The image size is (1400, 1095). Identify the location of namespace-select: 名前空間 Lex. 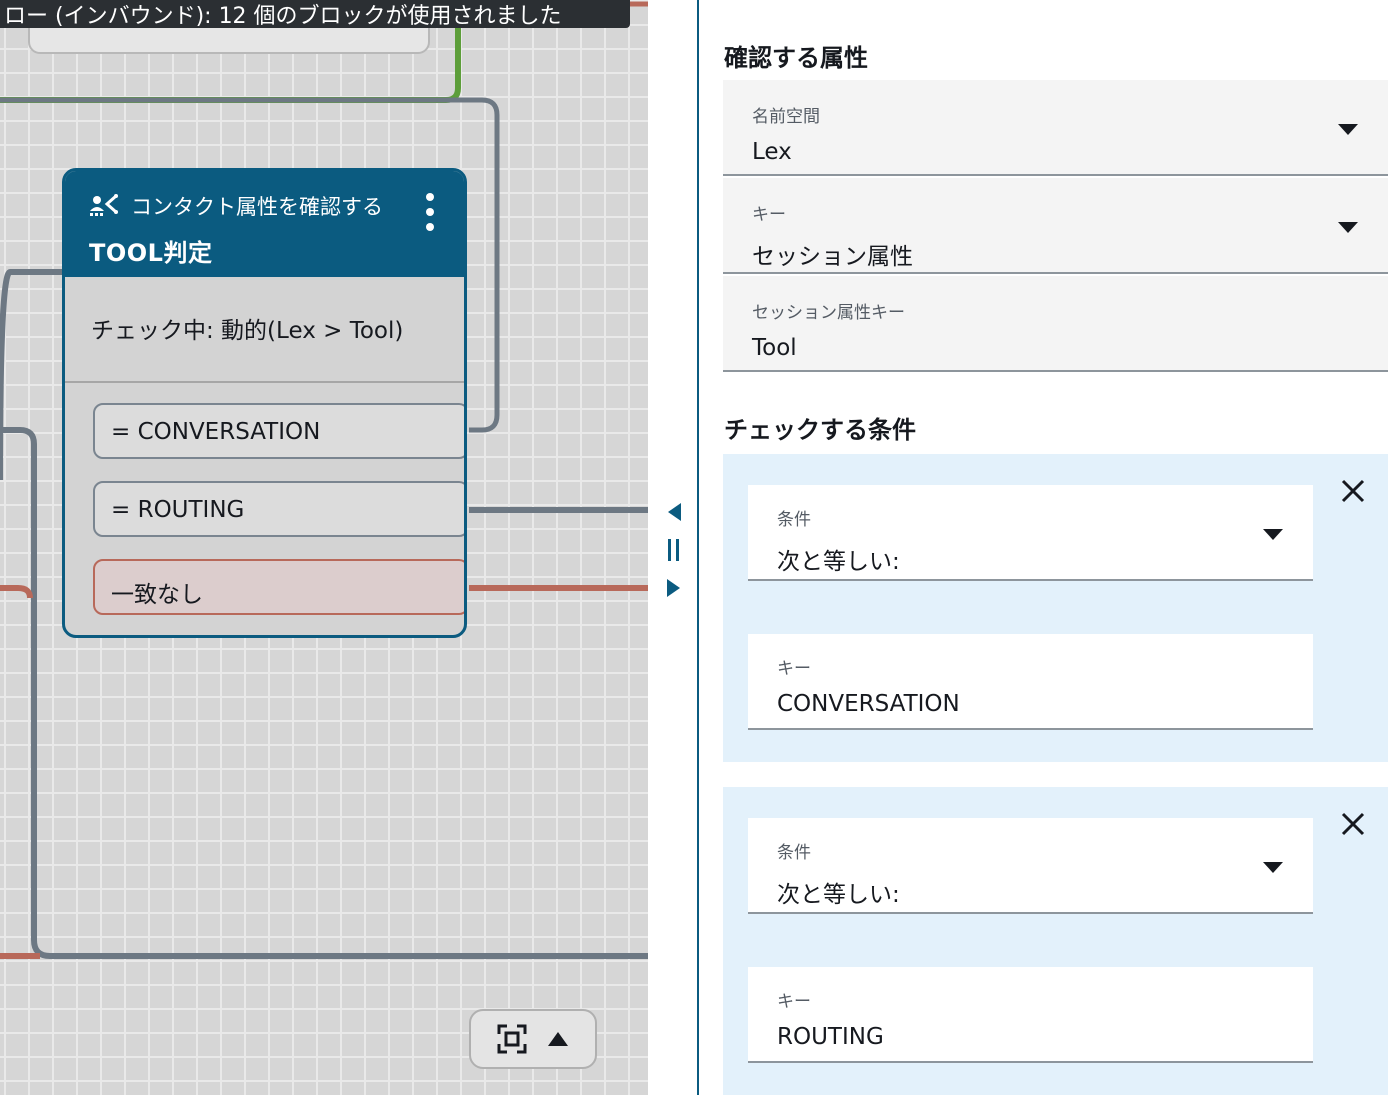
(1055, 128).